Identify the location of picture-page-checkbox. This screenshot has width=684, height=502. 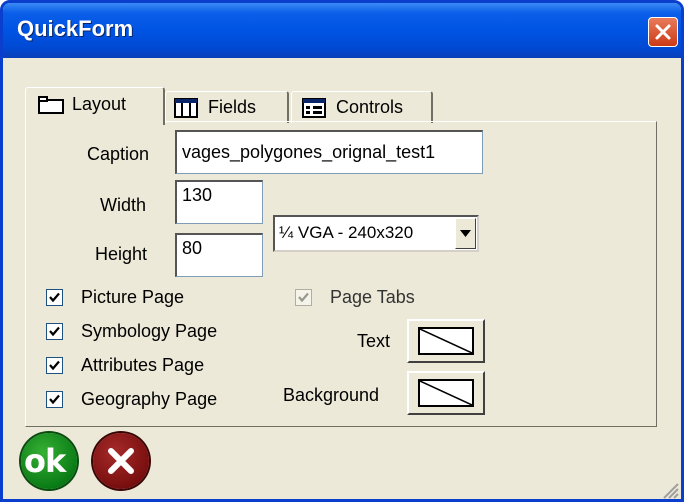
(54, 297).